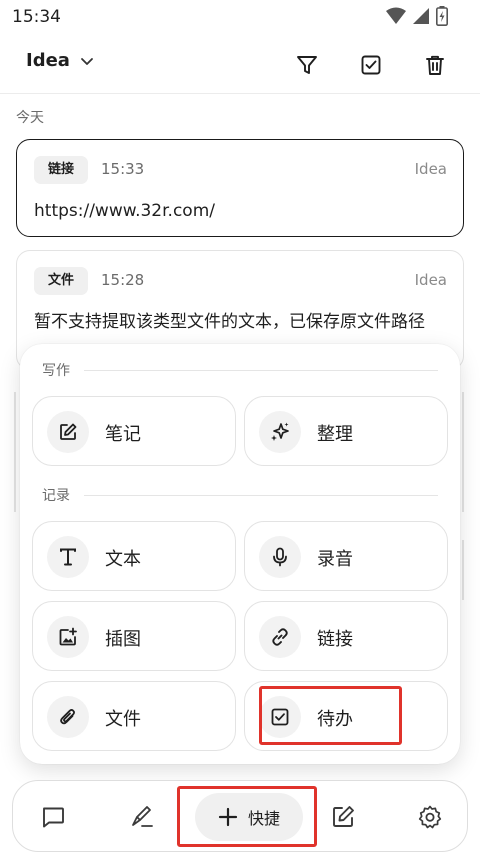 Image resolution: width=480 pixels, height=853 pixels. Describe the element at coordinates (335, 559) in the screenshot. I see `tile-label: 录音` at that location.